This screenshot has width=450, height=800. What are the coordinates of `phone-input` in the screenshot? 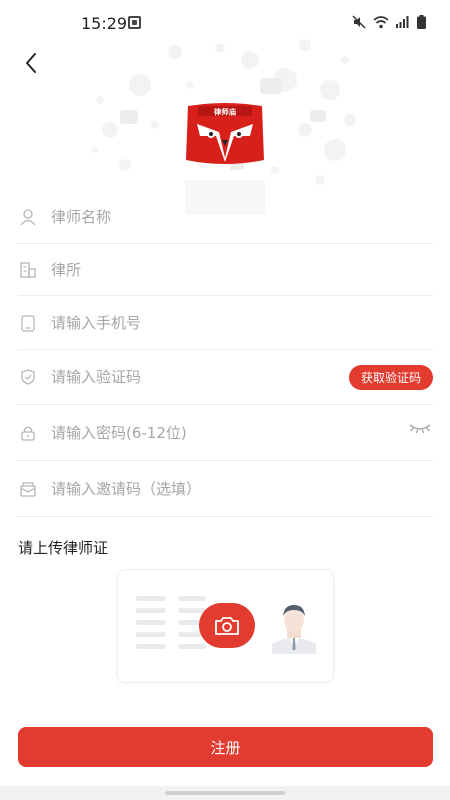 It's located at (242, 322).